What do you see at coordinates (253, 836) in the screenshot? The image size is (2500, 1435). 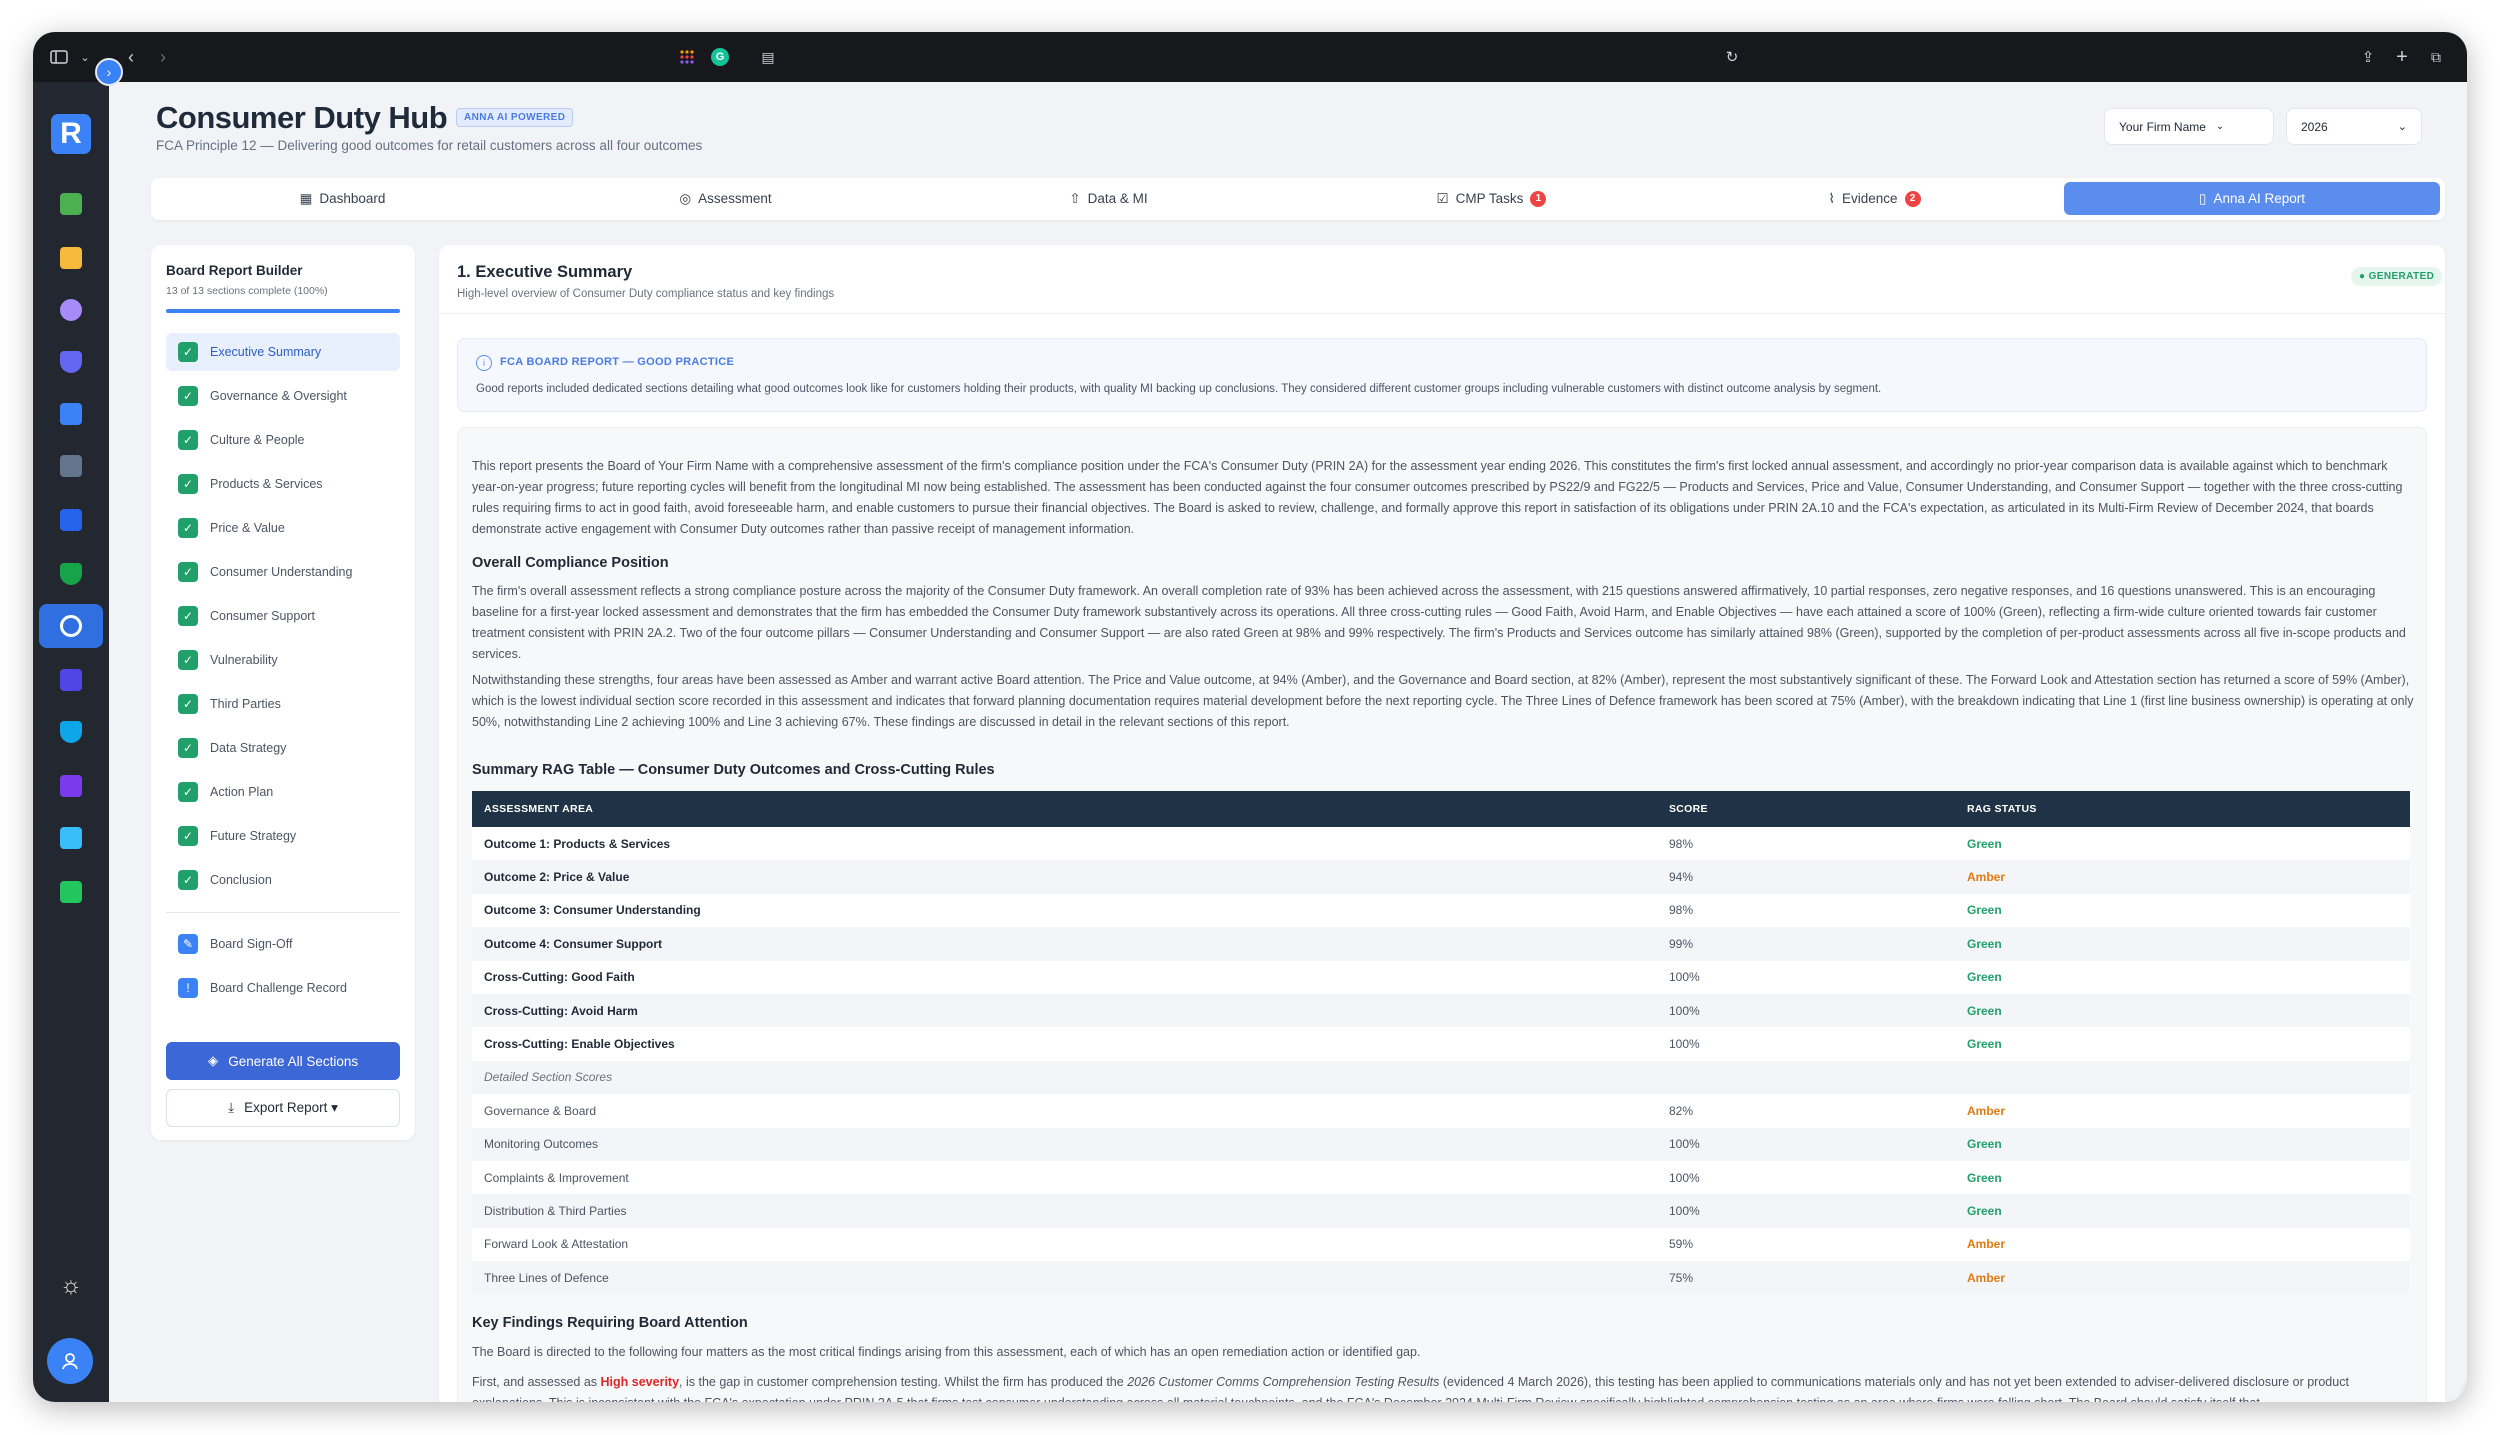 I see `section-label: Future Strategy` at bounding box center [253, 836].